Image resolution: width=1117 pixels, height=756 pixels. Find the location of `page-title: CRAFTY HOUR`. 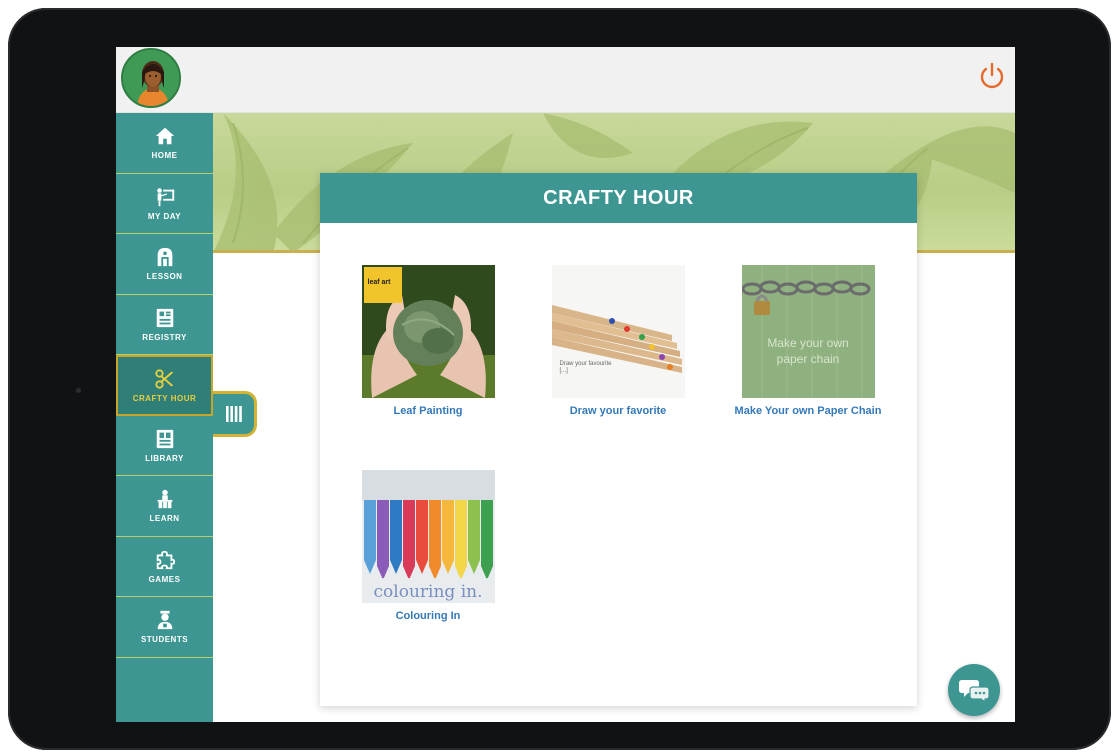

page-title: CRAFTY HOUR is located at coordinates (618, 198).